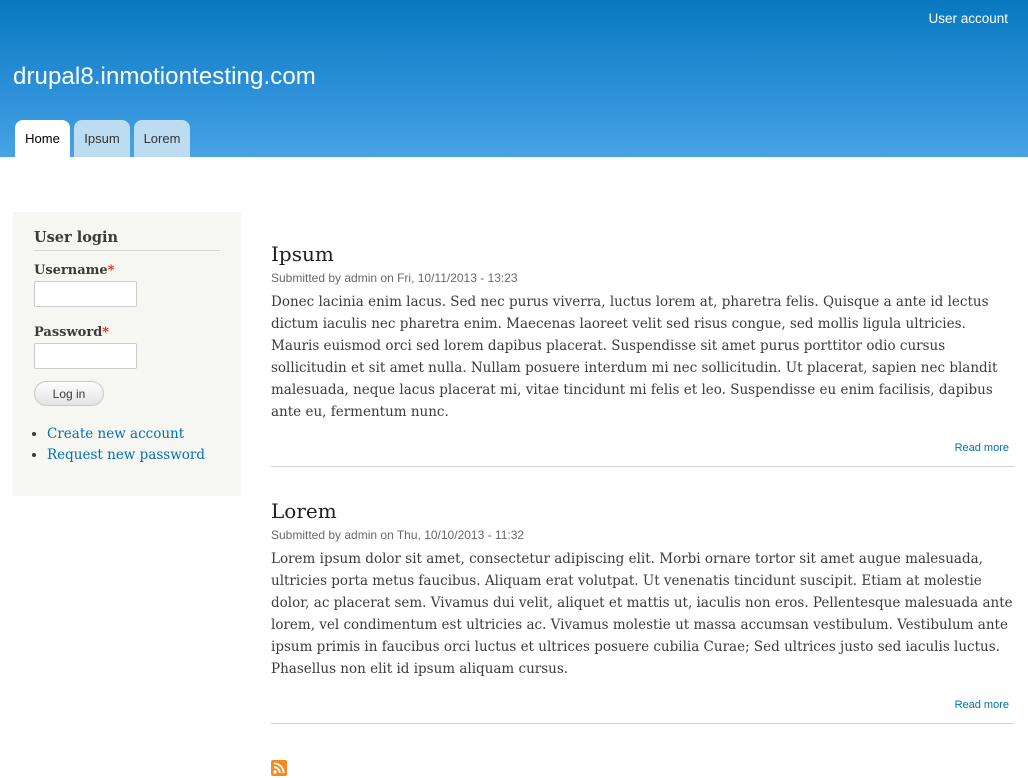  What do you see at coordinates (642, 511) in the screenshot?
I see `article-title: Lorem` at bounding box center [642, 511].